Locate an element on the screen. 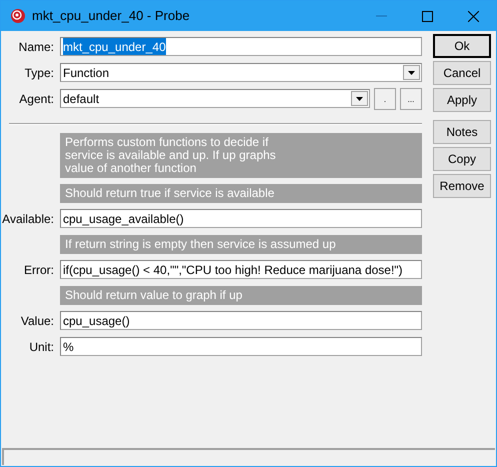 The image size is (497, 467). info-banner: Performs custom functions to decide if service is available and up. If up graphs value of another function is located at coordinates (241, 155).